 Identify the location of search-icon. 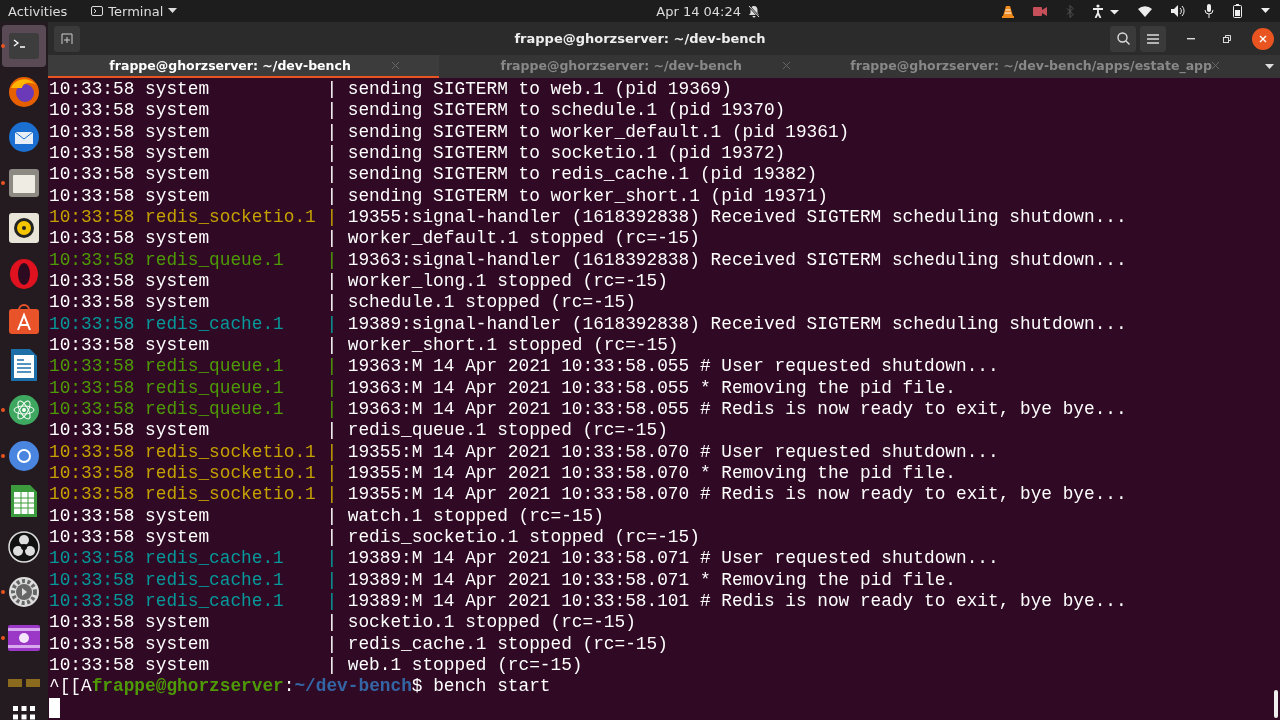
(1123, 38).